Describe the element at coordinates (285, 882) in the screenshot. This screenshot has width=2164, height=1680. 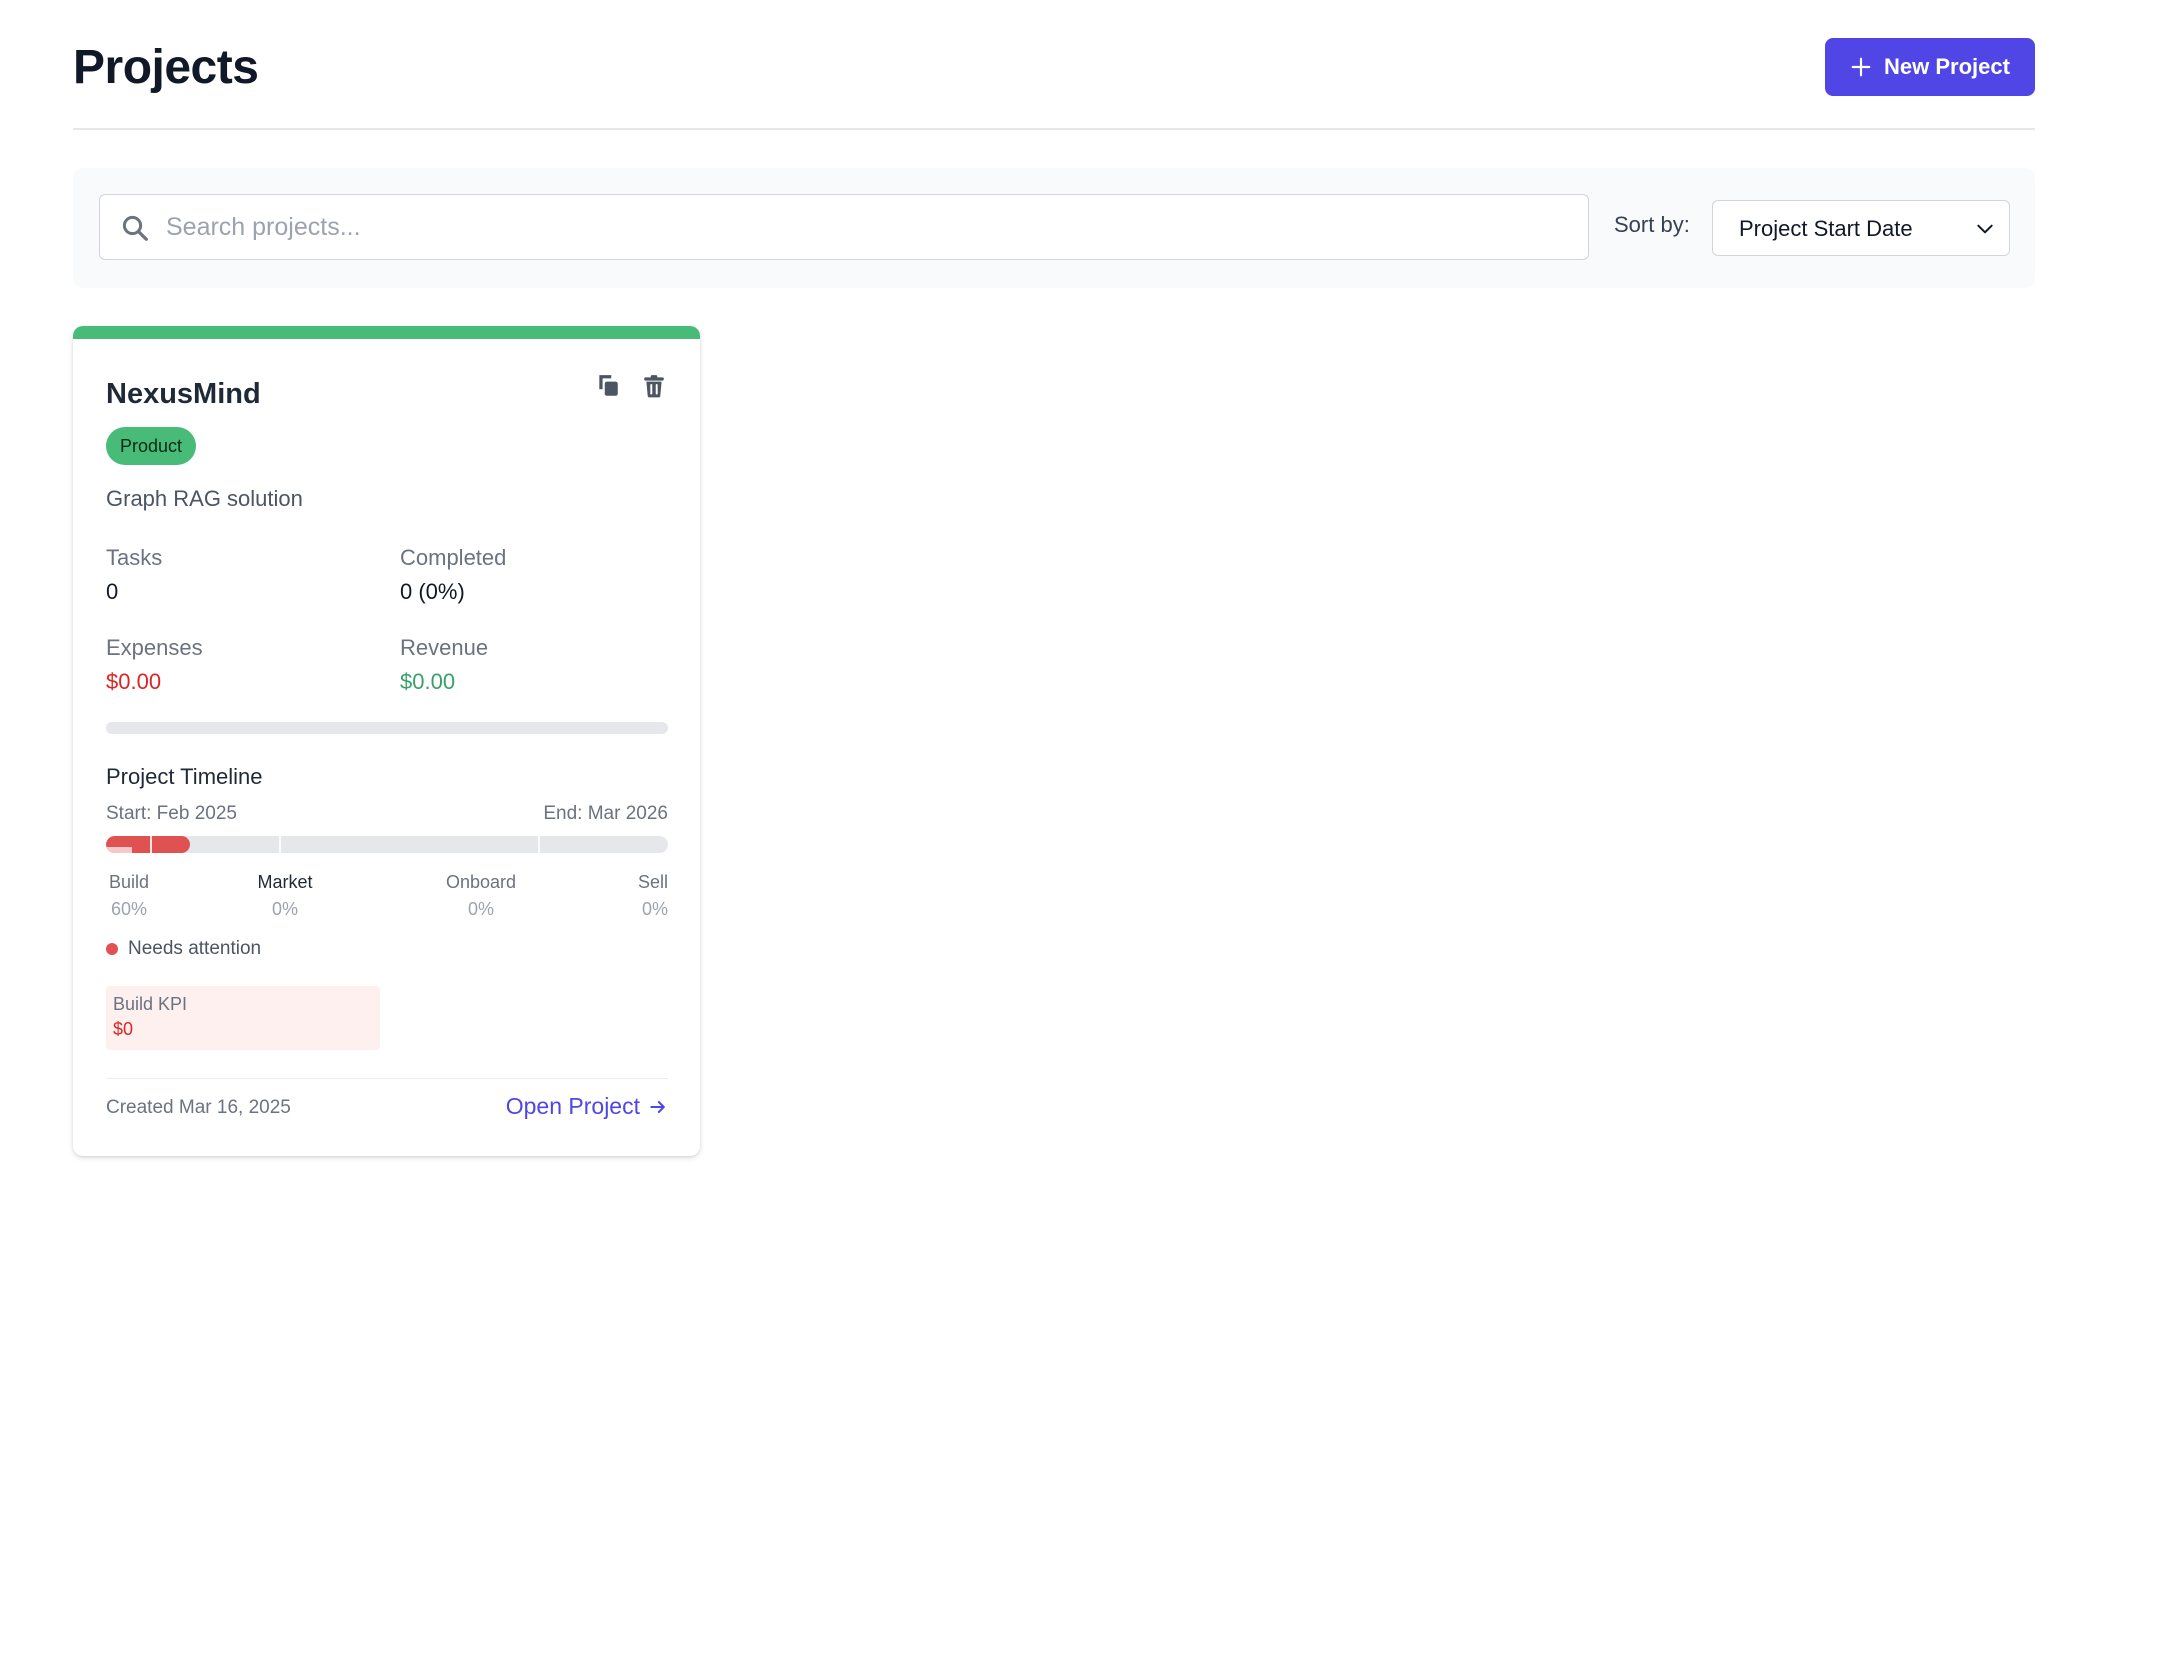
I see `phase-name: Market` at that location.